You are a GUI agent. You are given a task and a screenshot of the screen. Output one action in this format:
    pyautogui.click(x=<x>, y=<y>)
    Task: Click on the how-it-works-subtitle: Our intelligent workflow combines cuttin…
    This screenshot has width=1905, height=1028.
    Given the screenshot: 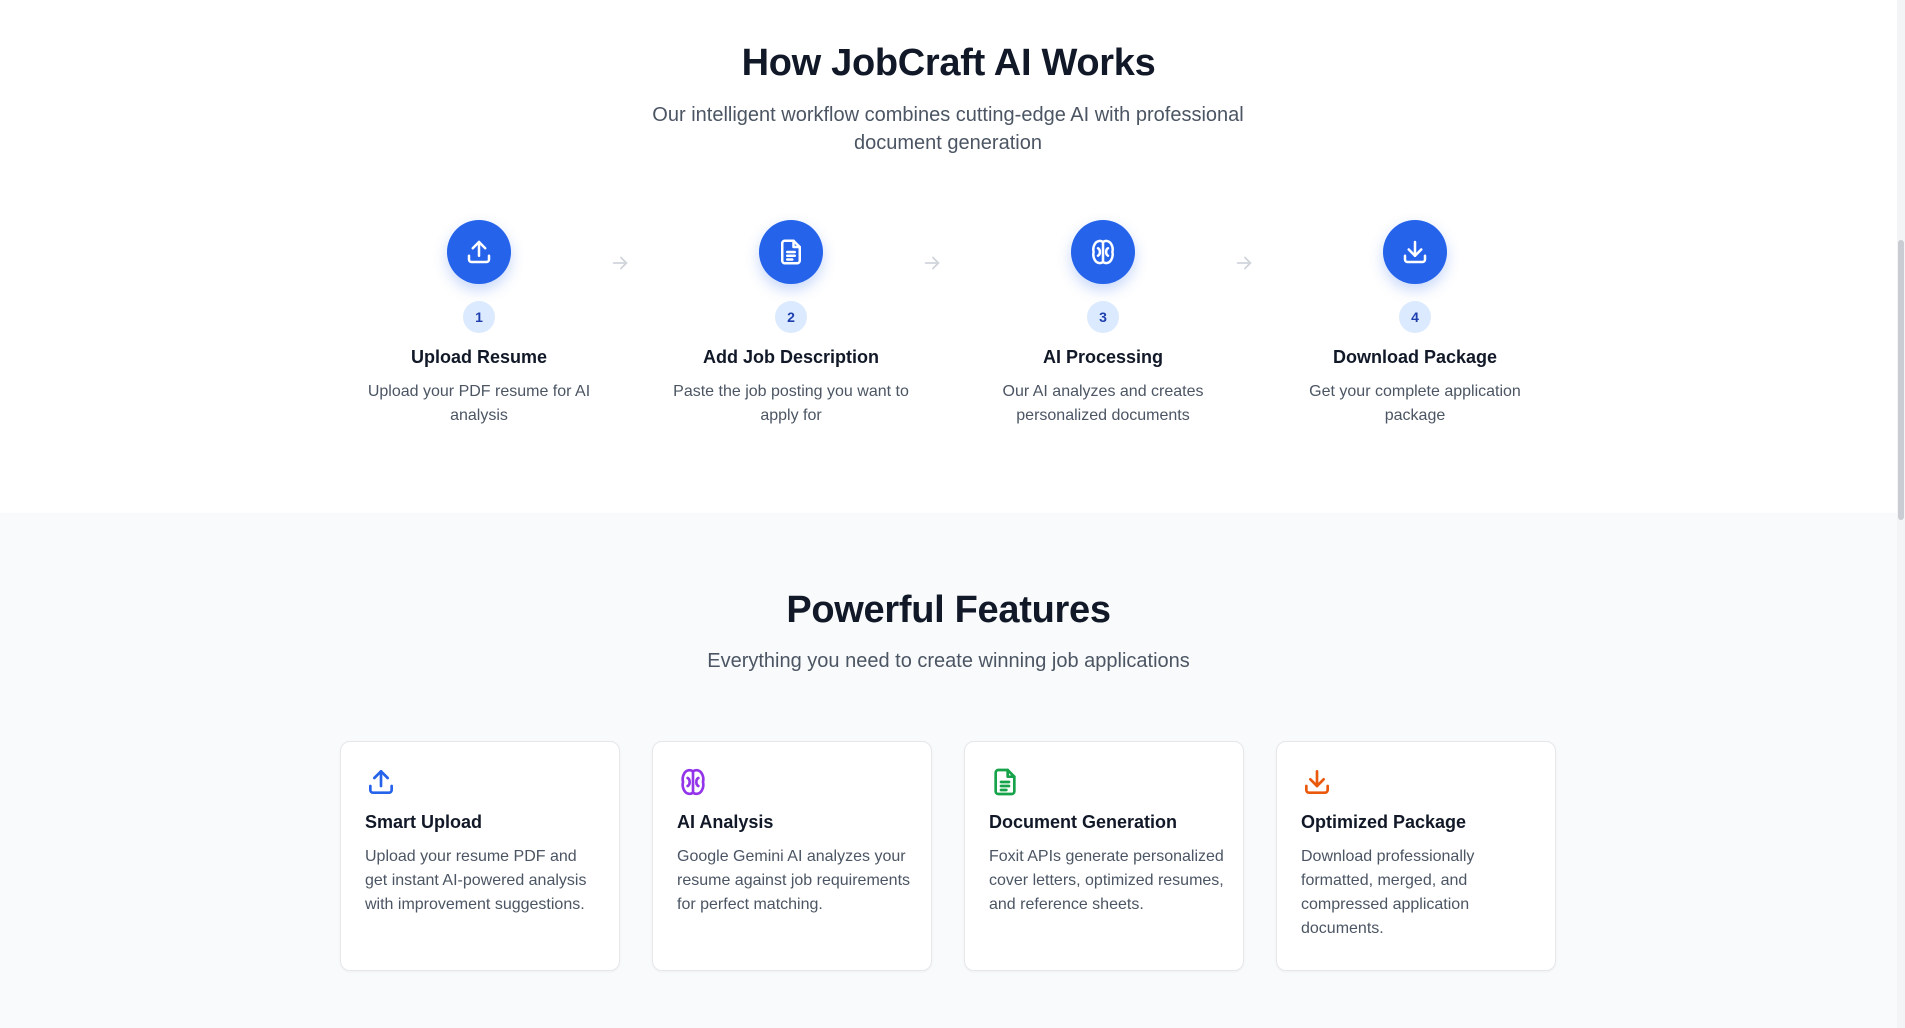 What is the action you would take?
    pyautogui.click(x=948, y=129)
    